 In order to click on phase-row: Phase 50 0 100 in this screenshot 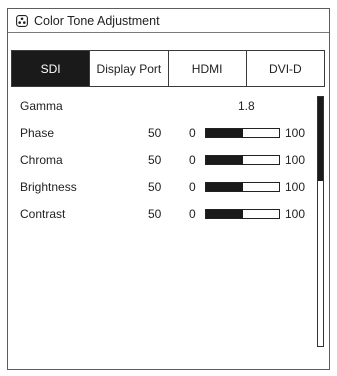, I will do `click(160, 131)`.